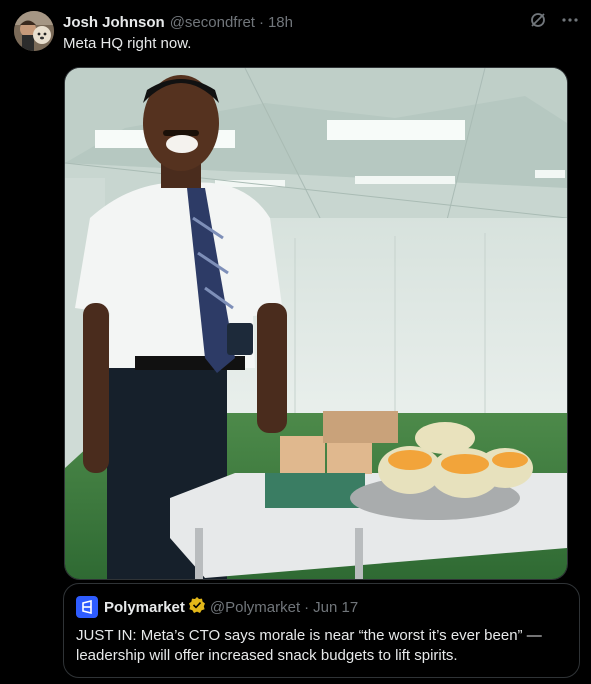  What do you see at coordinates (335, 607) in the screenshot?
I see `quoted-date: Jun 17` at bounding box center [335, 607].